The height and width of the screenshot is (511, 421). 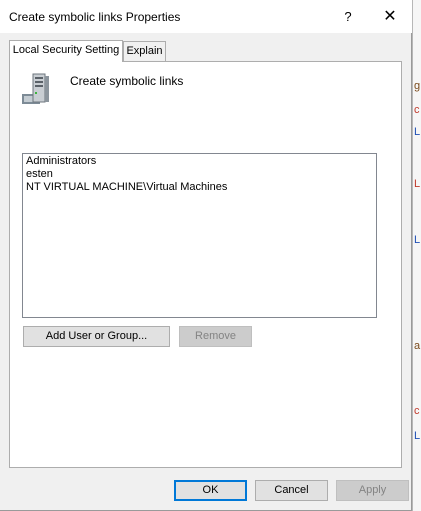 I want to click on background-glyph: g, so click(x=417, y=86).